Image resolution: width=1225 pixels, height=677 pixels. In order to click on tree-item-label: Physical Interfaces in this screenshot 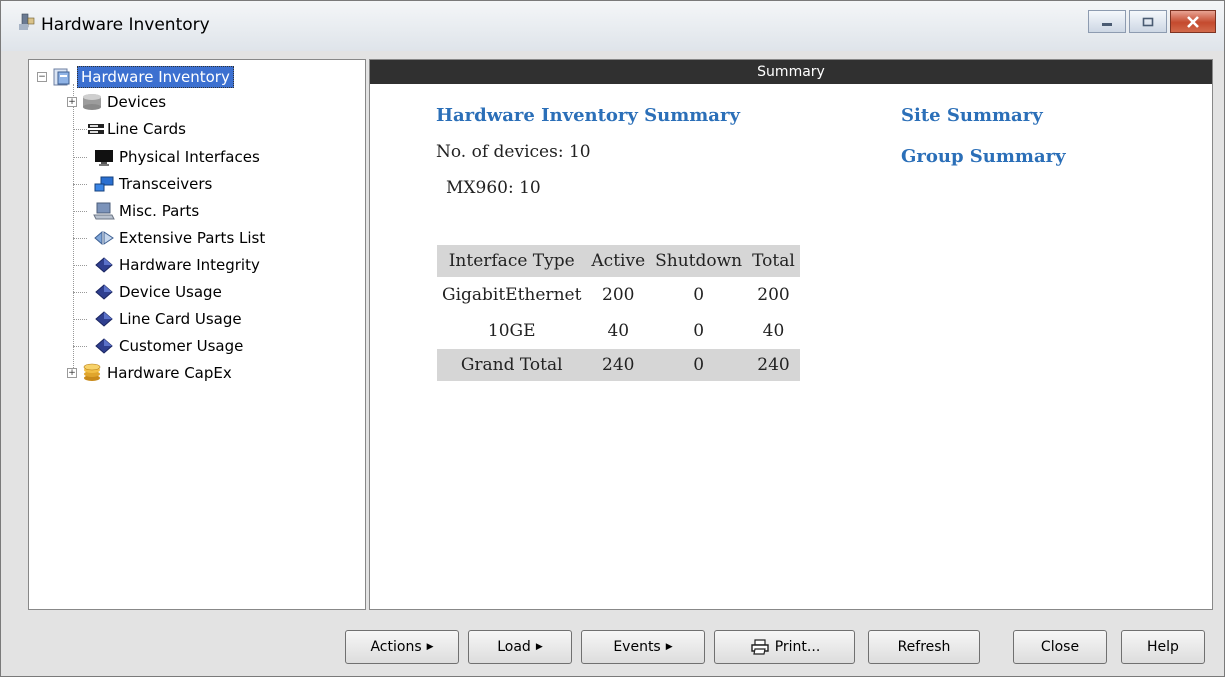, I will do `click(189, 157)`.